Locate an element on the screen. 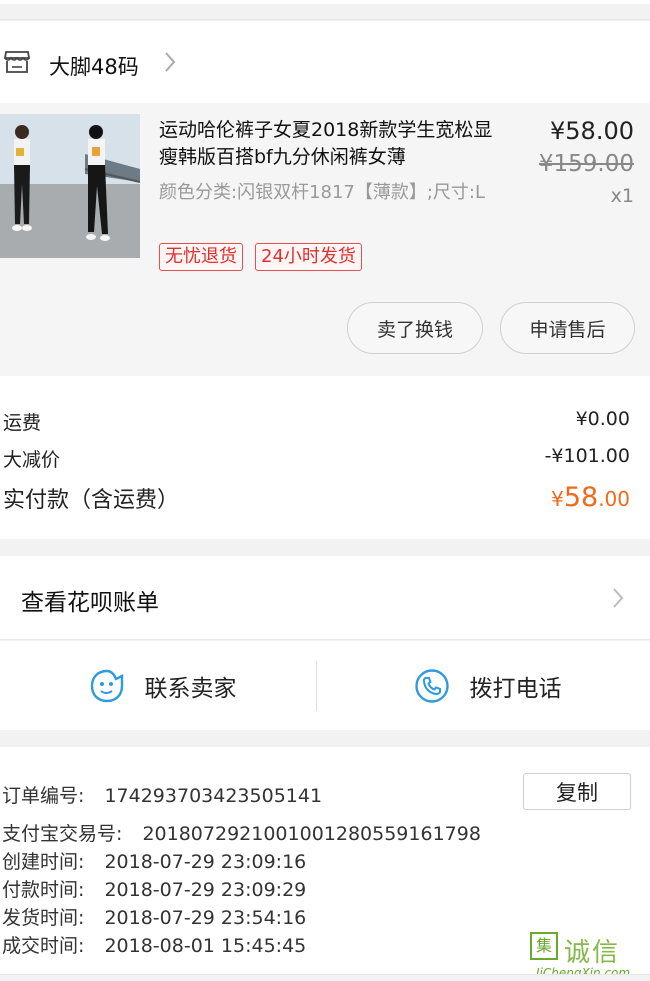 The image size is (650, 981). tag-no-worry-return: 无忧退货 is located at coordinates (201, 257).